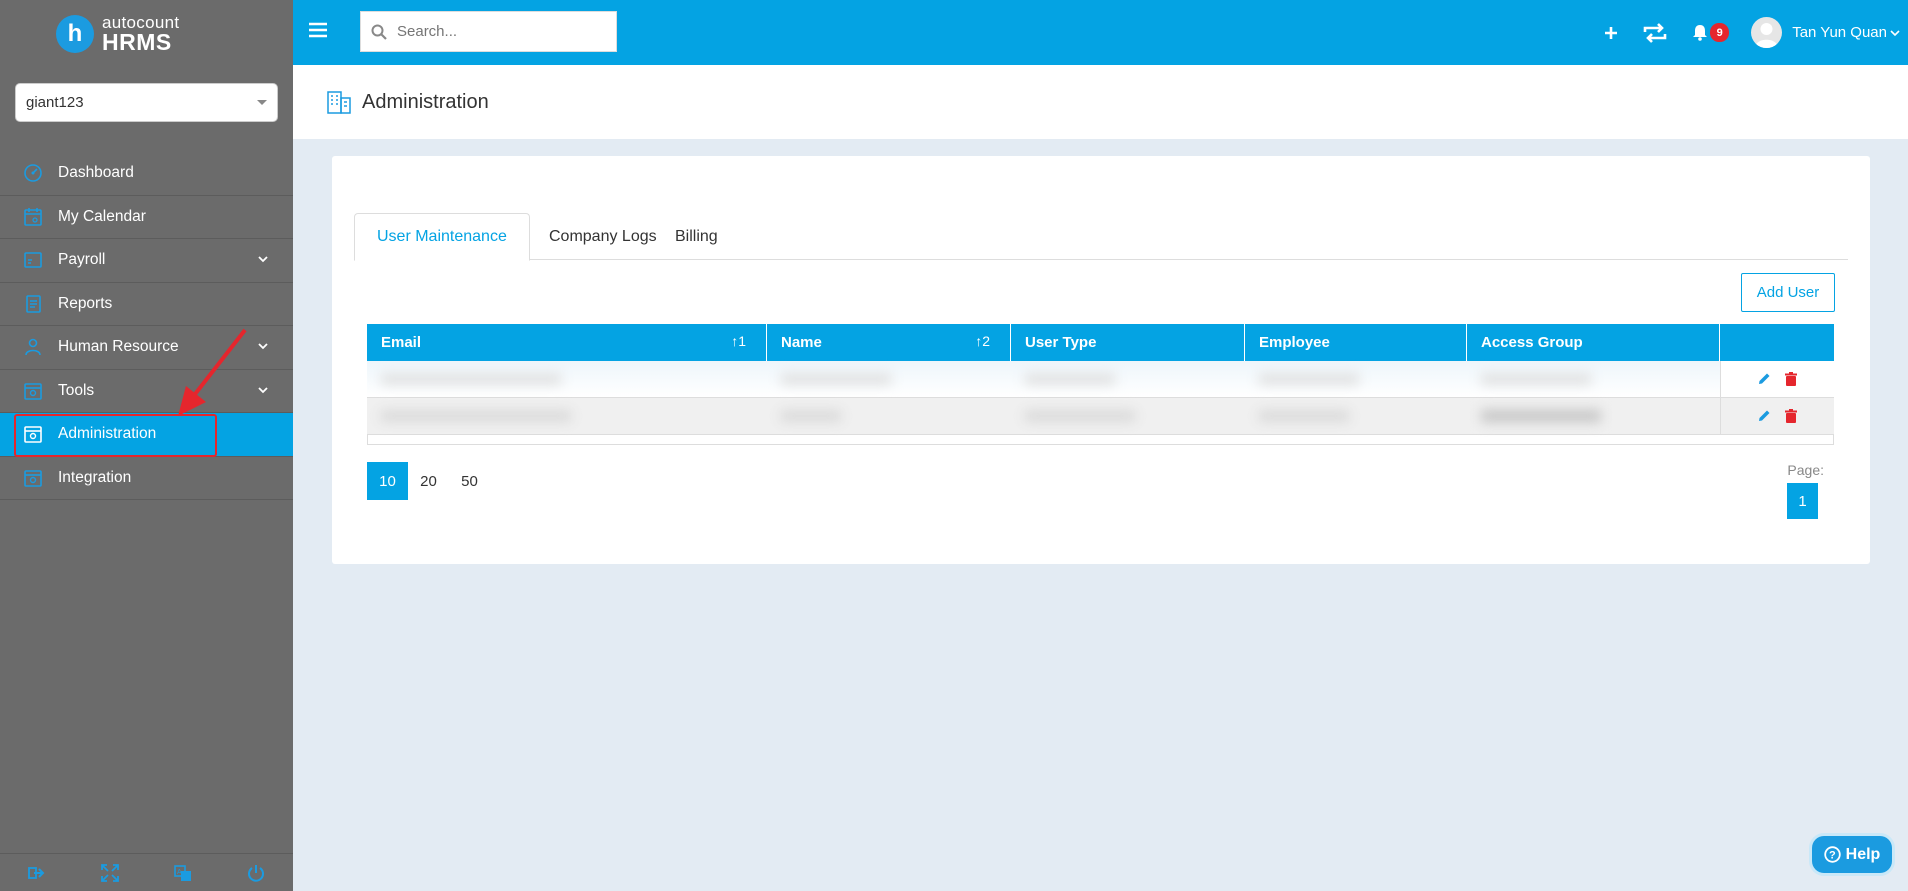 Image resolution: width=1908 pixels, height=891 pixels. I want to click on tools-icon, so click(33, 391).